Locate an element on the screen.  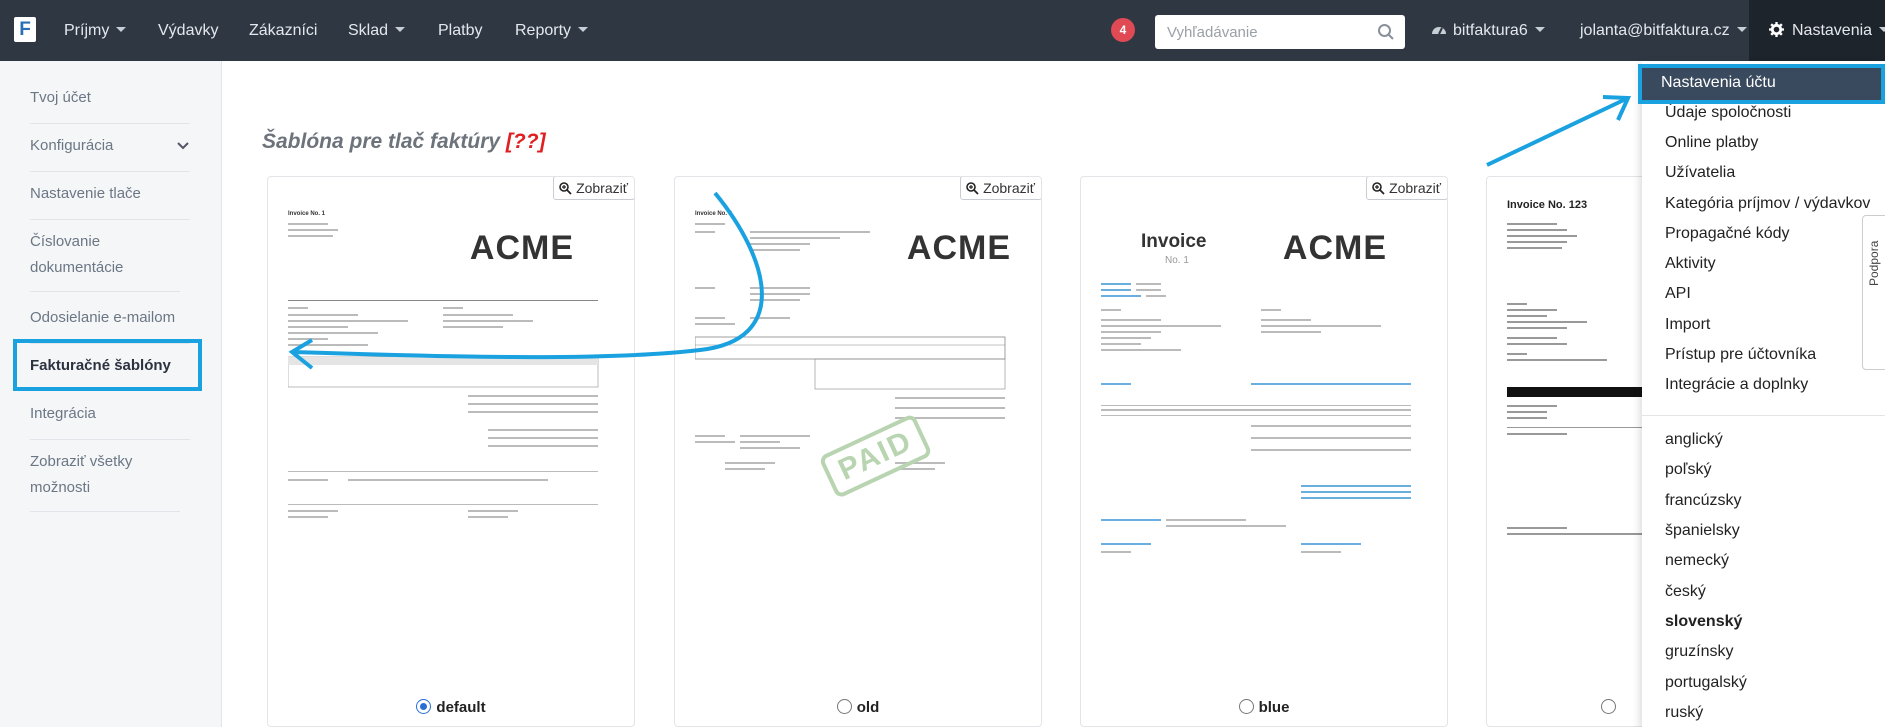
nav-zakaznici: Zákazníci is located at coordinates (283, 30).